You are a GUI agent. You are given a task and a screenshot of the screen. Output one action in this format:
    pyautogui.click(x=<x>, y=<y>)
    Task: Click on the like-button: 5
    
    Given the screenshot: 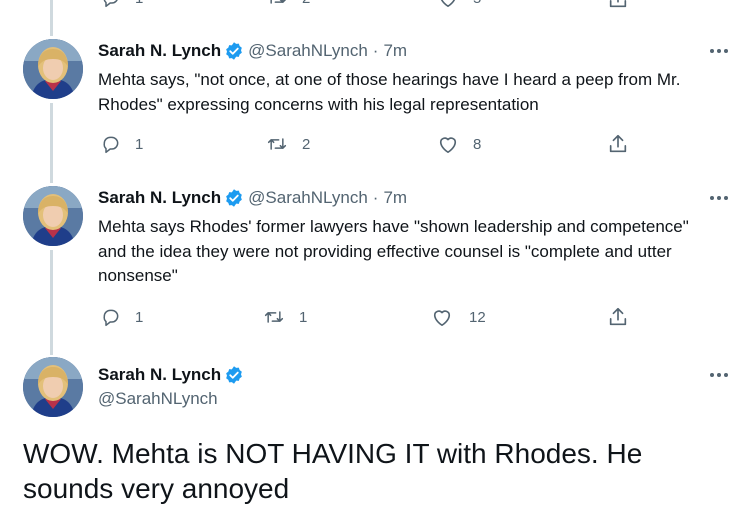 What is the action you would take?
    pyautogui.click(x=459, y=4)
    